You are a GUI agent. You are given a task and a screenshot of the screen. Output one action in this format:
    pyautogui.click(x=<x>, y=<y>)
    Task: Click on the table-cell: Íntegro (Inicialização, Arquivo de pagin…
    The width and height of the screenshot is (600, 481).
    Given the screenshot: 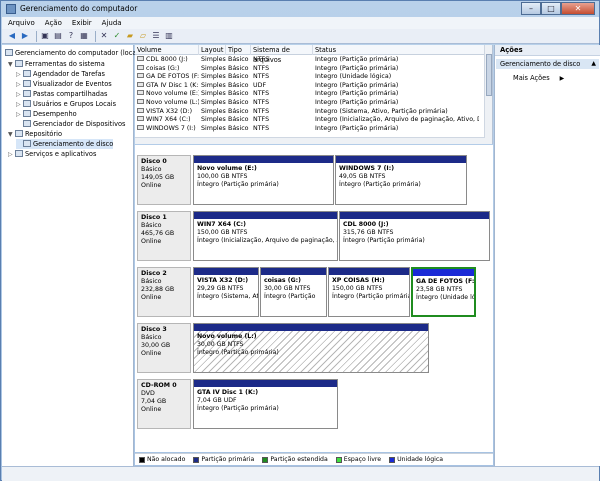 What is the action you would take?
    pyautogui.click(x=397, y=120)
    